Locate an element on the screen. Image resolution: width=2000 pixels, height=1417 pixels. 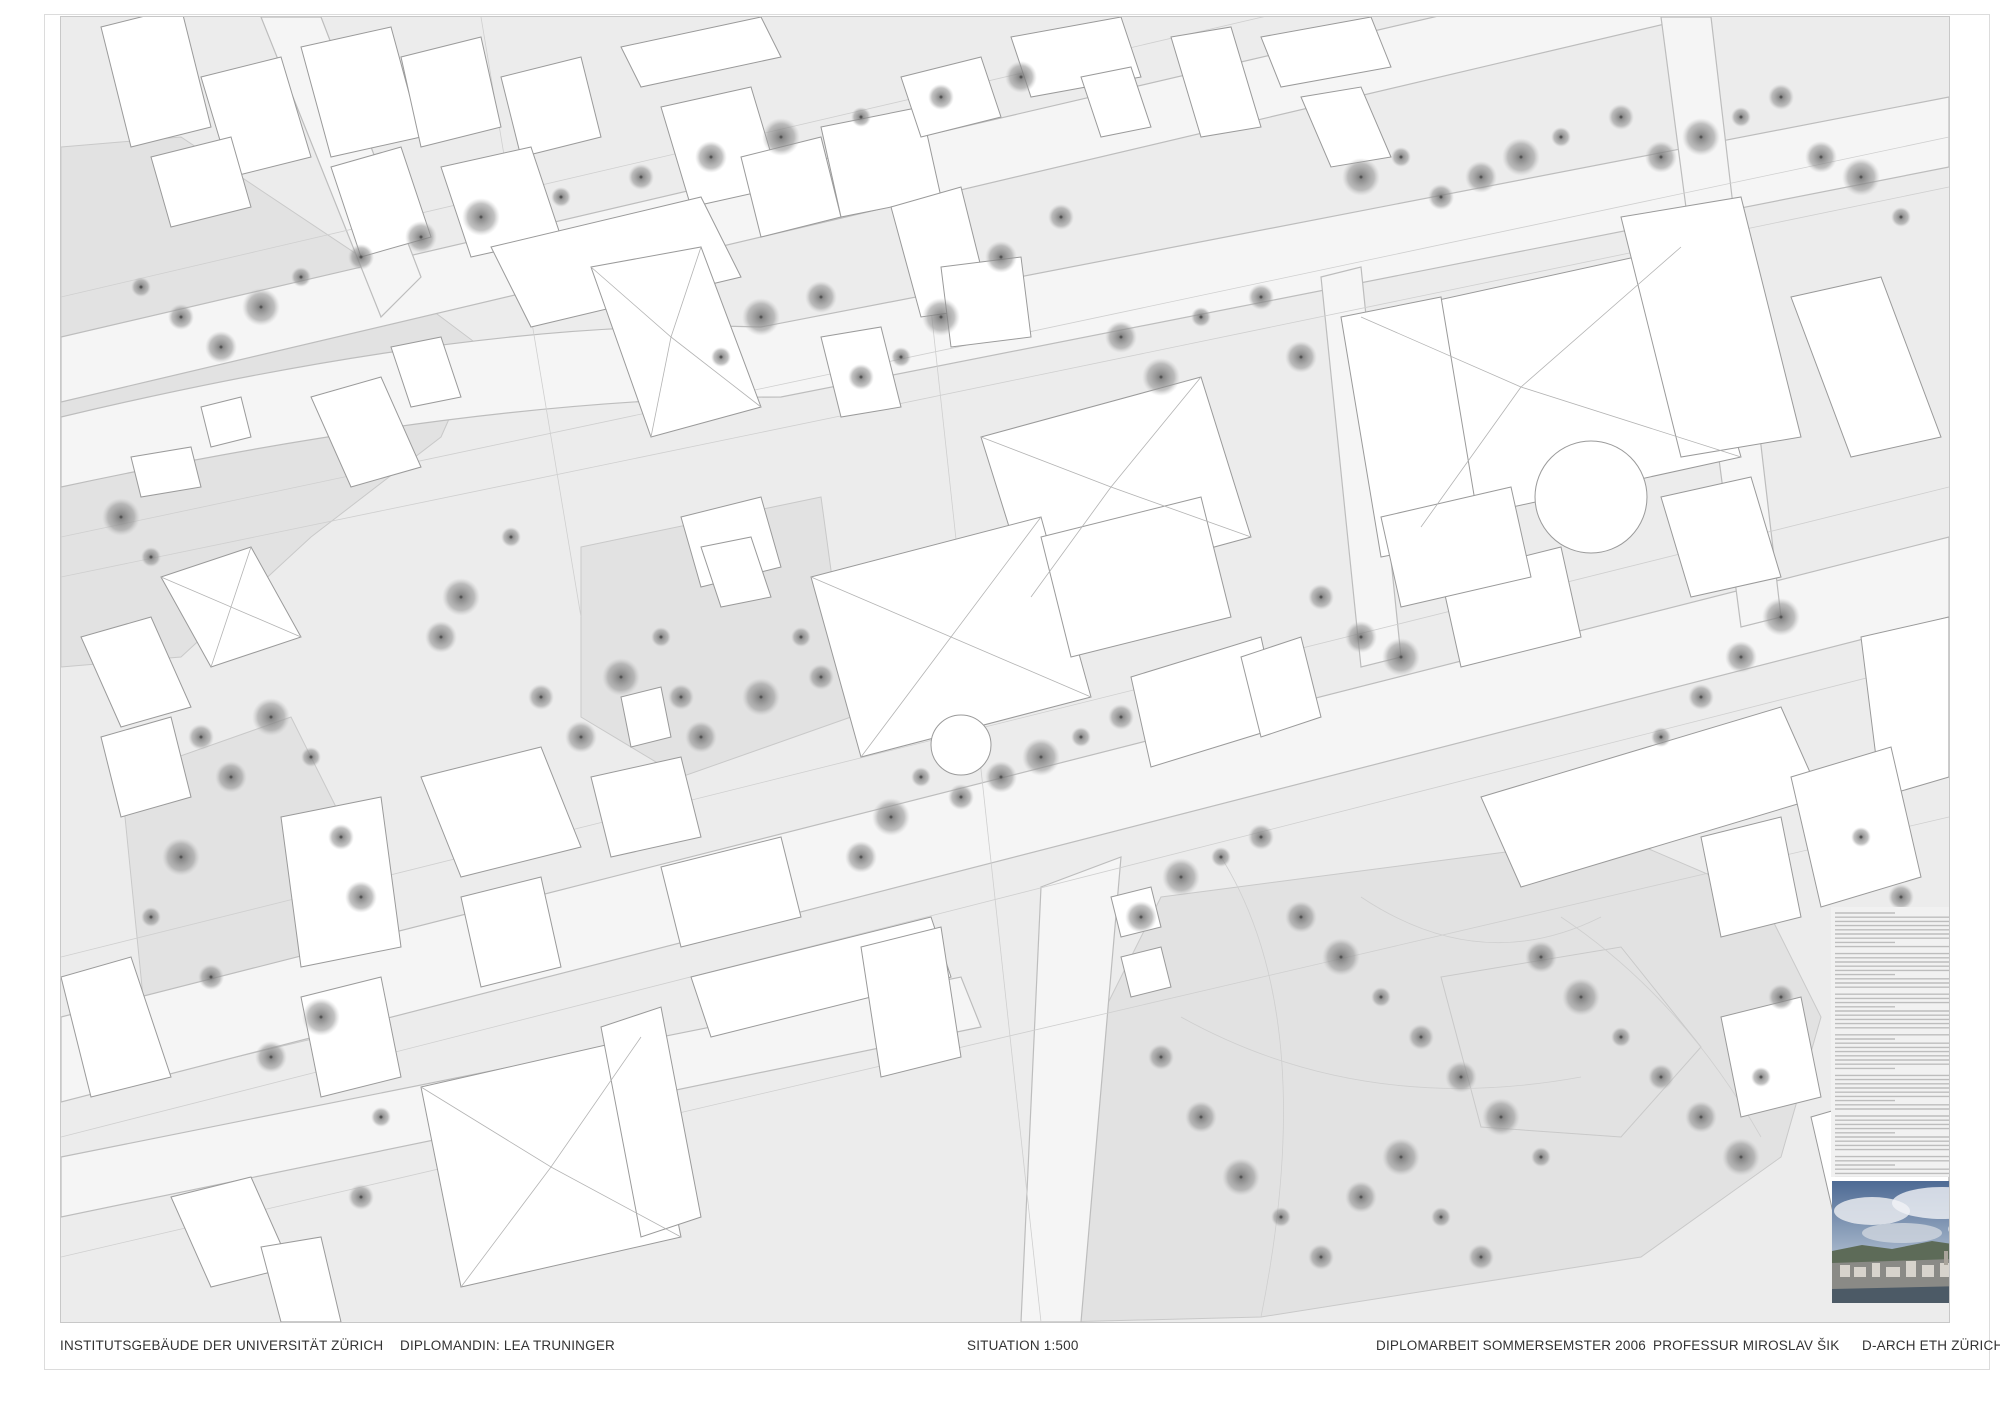
panorama-photo is located at coordinates (1890, 1242).